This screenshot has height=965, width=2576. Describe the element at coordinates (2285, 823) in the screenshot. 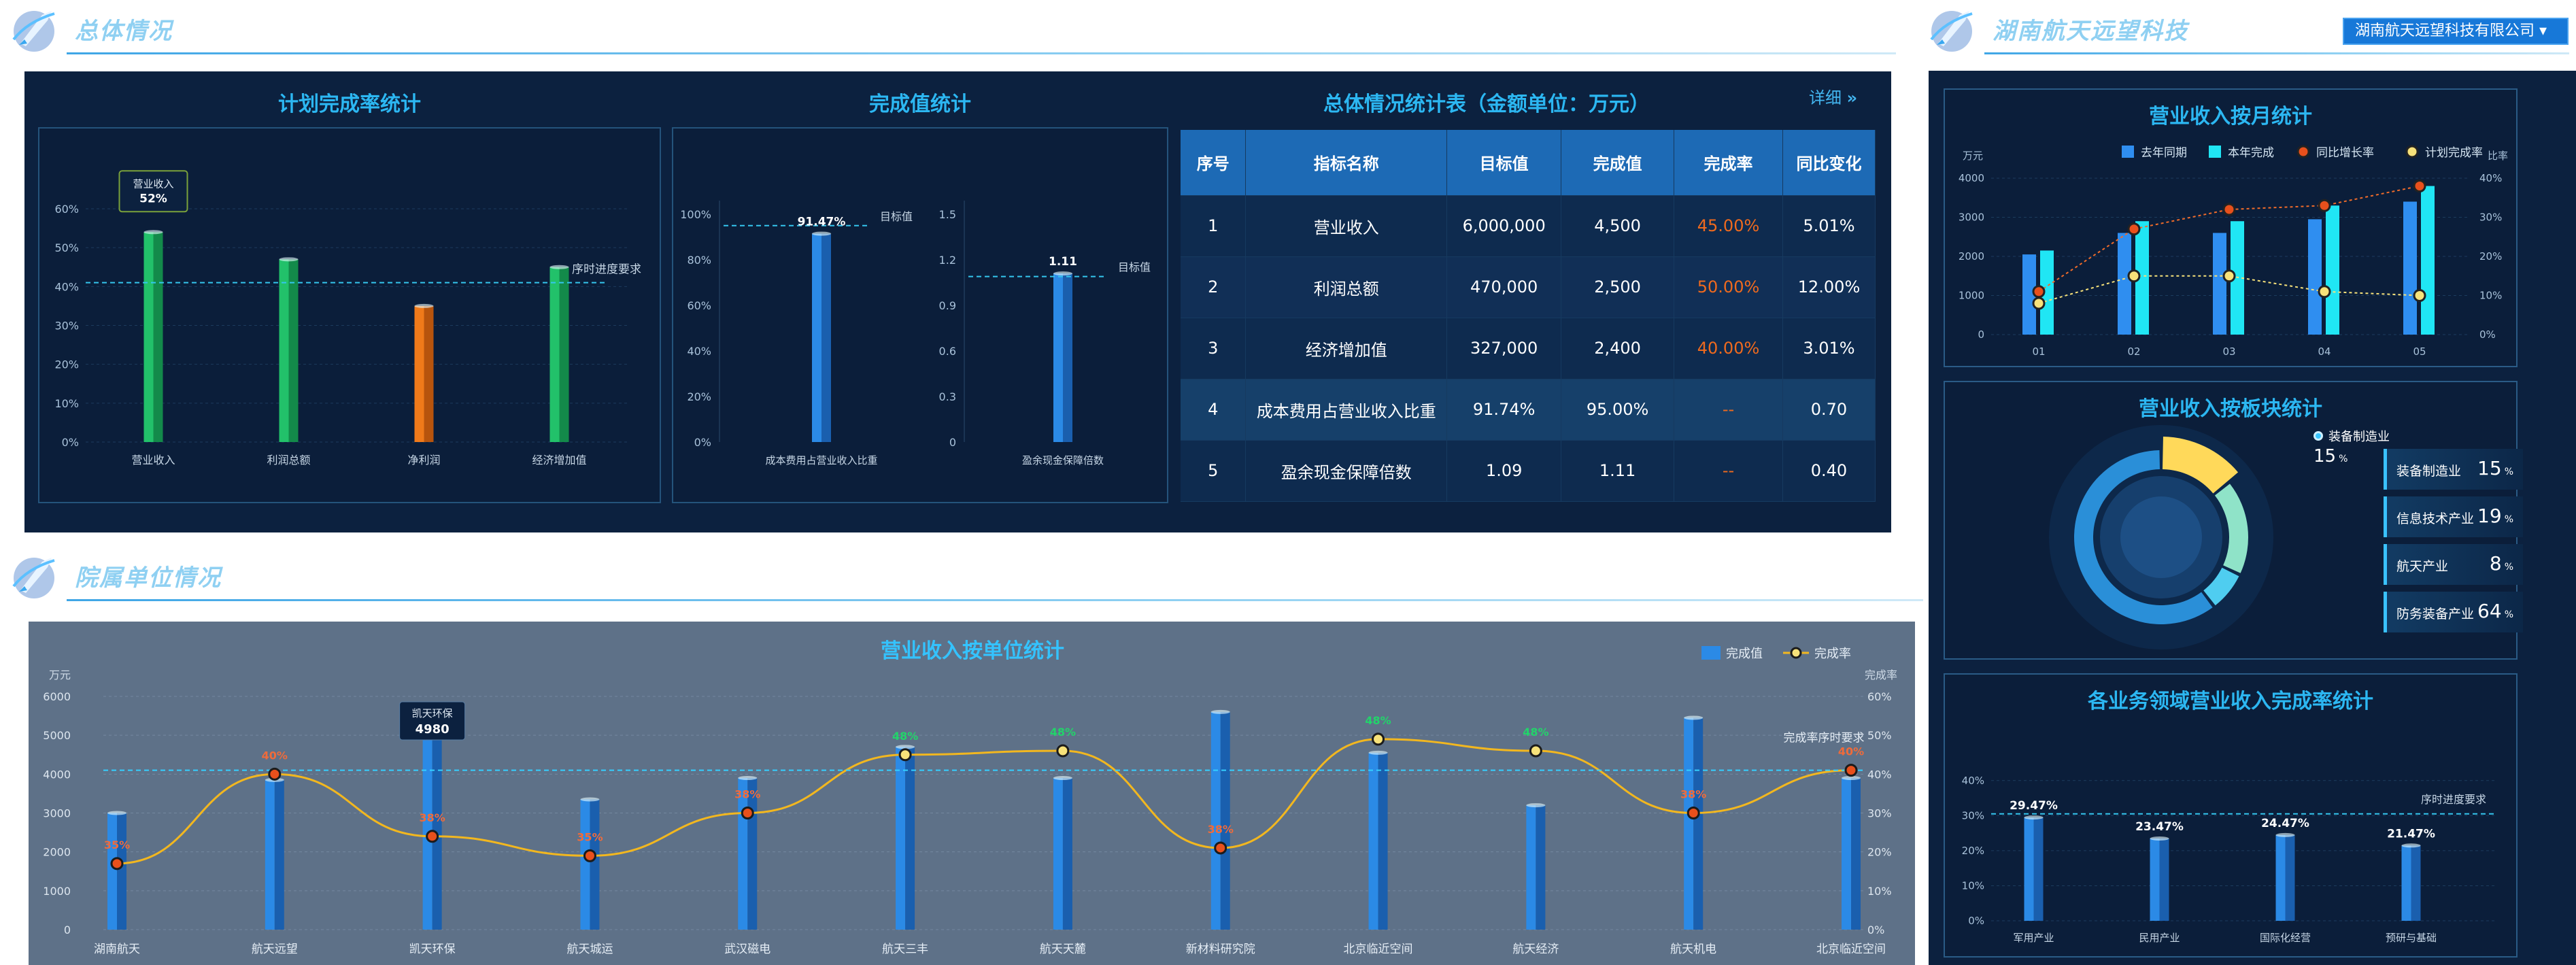

I see `bar-value-label: 24.47%` at that location.